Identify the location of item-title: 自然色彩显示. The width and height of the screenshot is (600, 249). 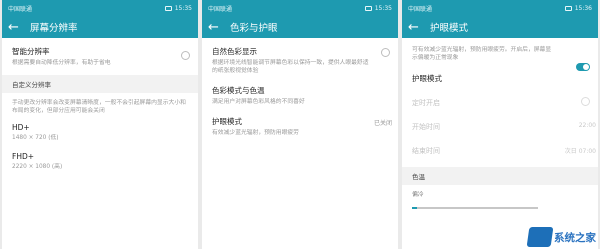
(234, 51).